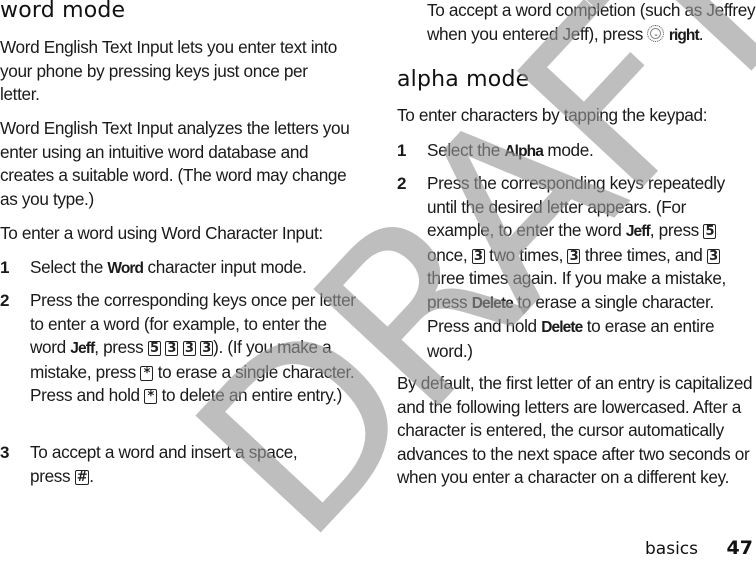  Describe the element at coordinates (656, 35) in the screenshot. I see `nav-key-icon` at that location.